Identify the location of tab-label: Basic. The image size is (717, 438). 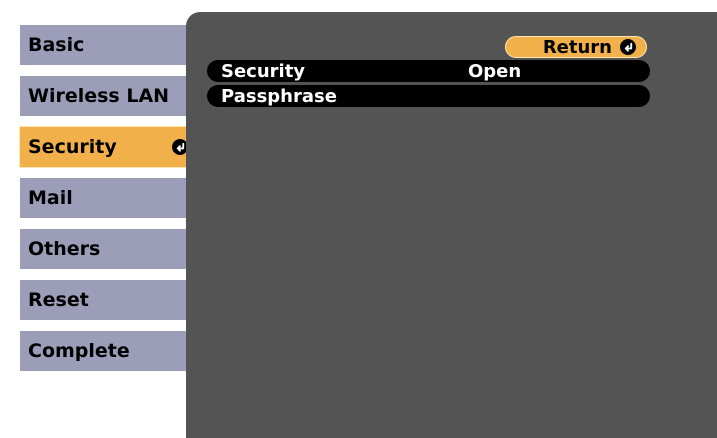
(56, 45).